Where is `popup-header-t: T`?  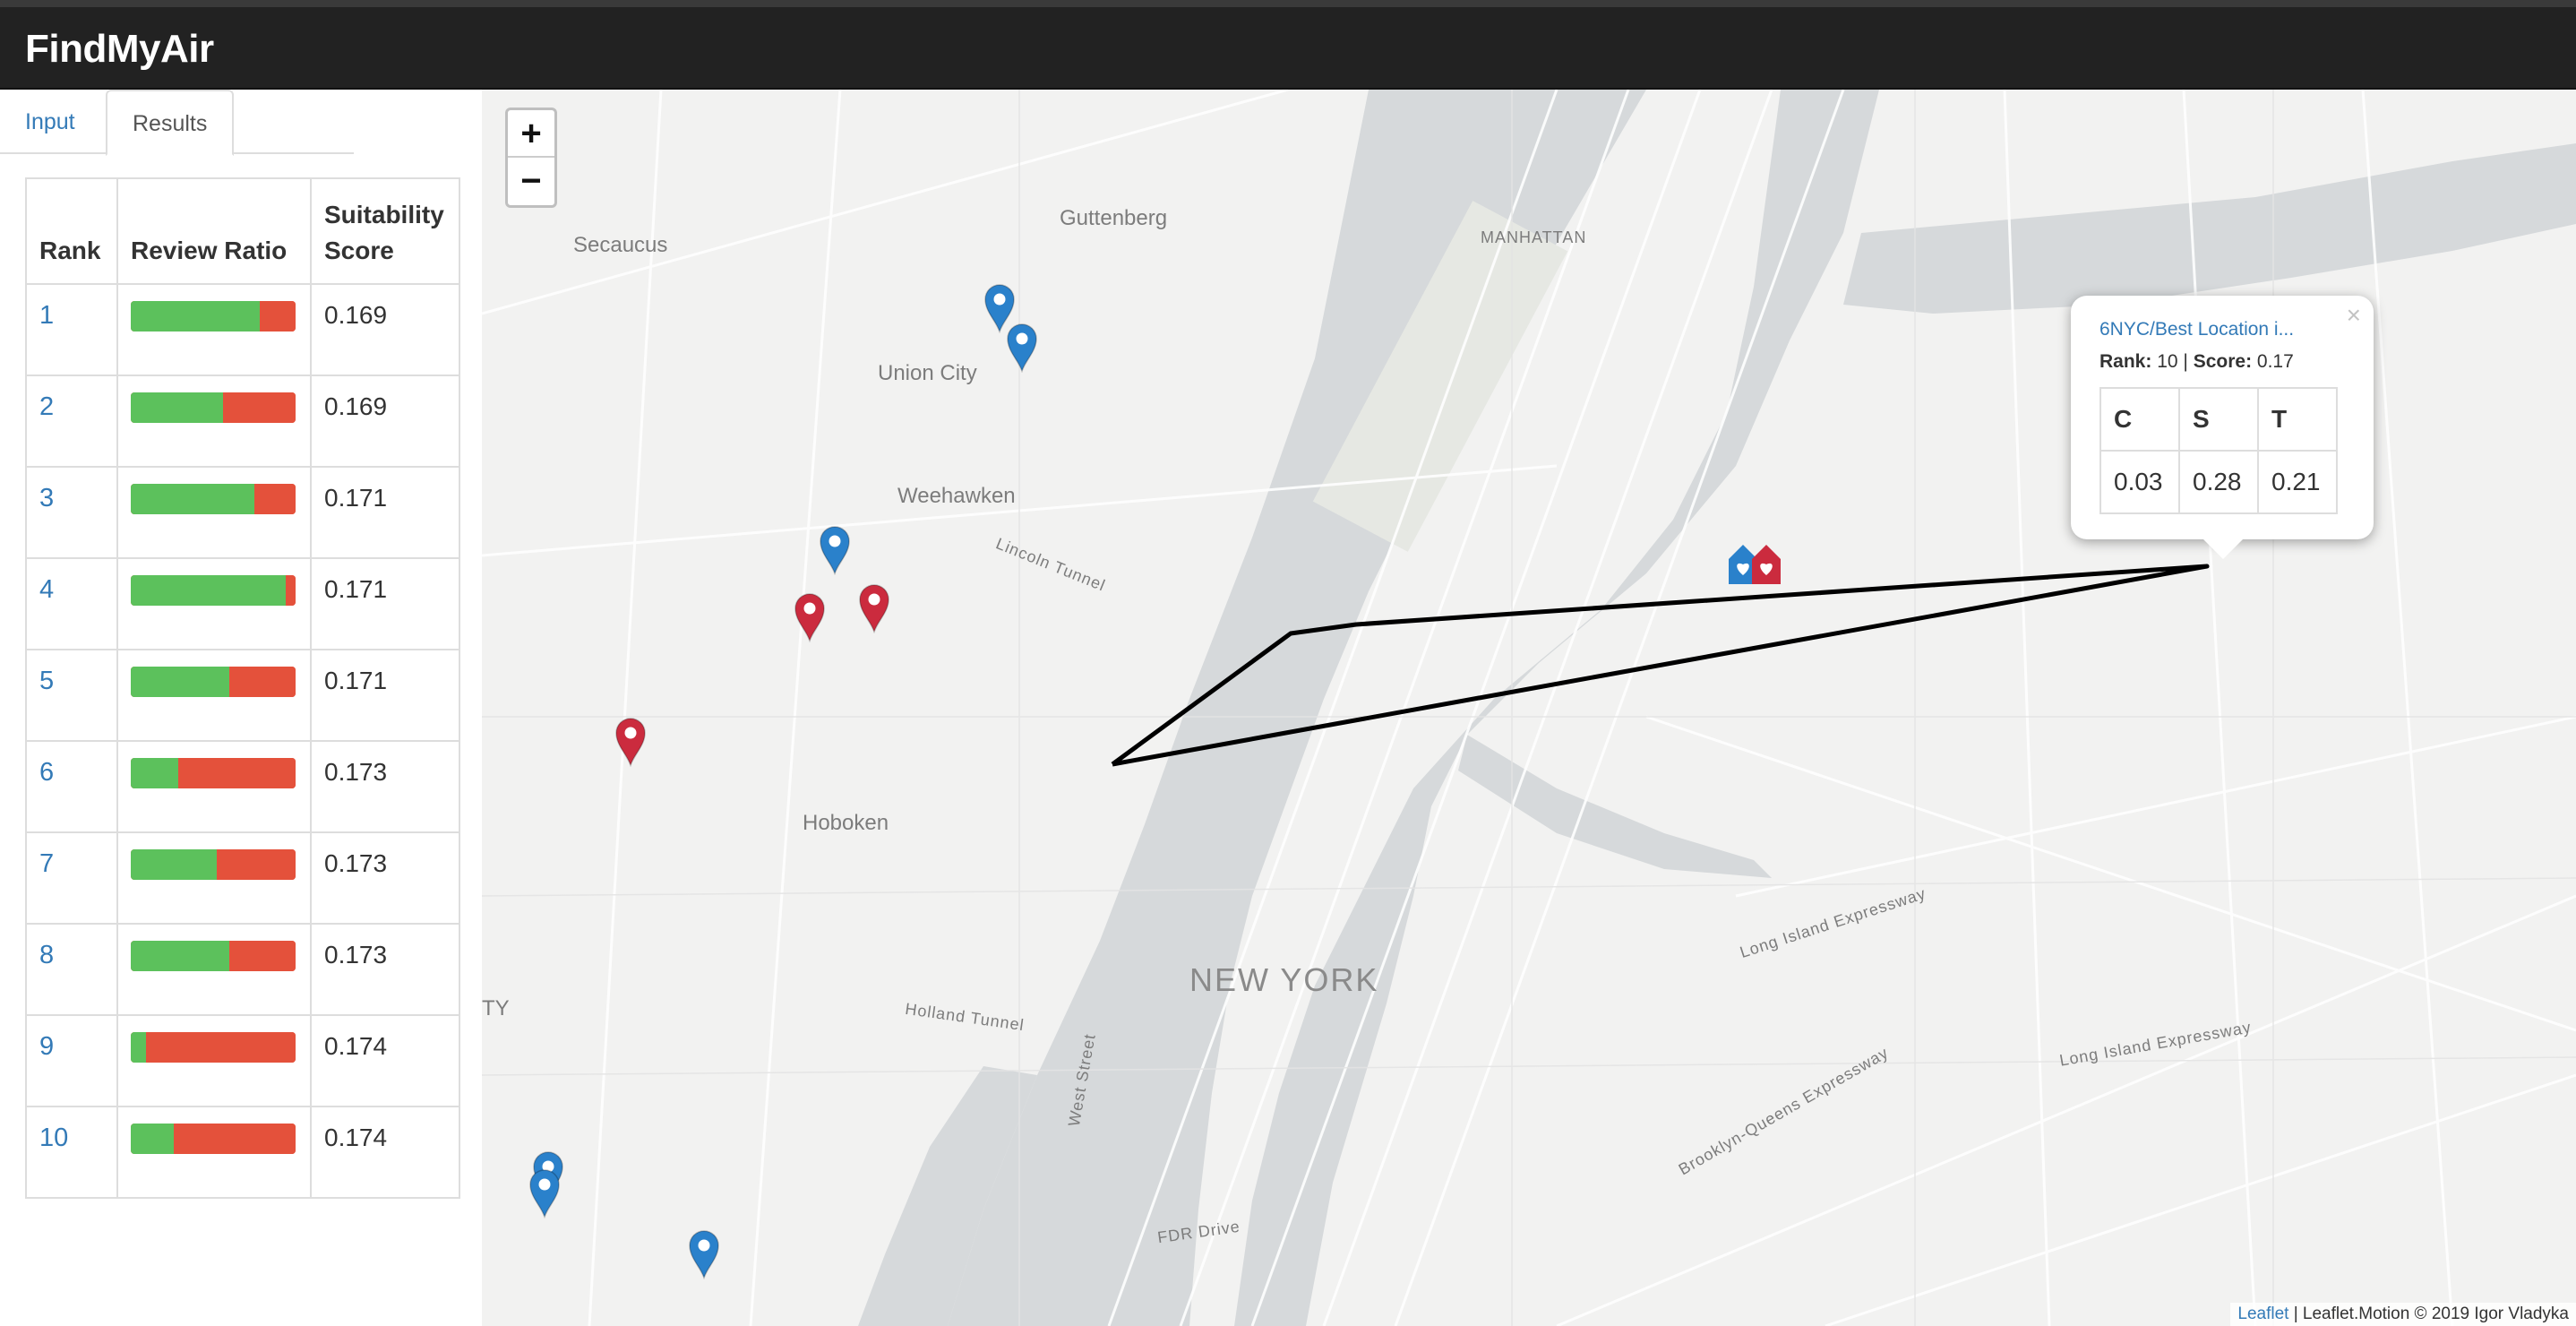 popup-header-t: T is located at coordinates (2297, 419).